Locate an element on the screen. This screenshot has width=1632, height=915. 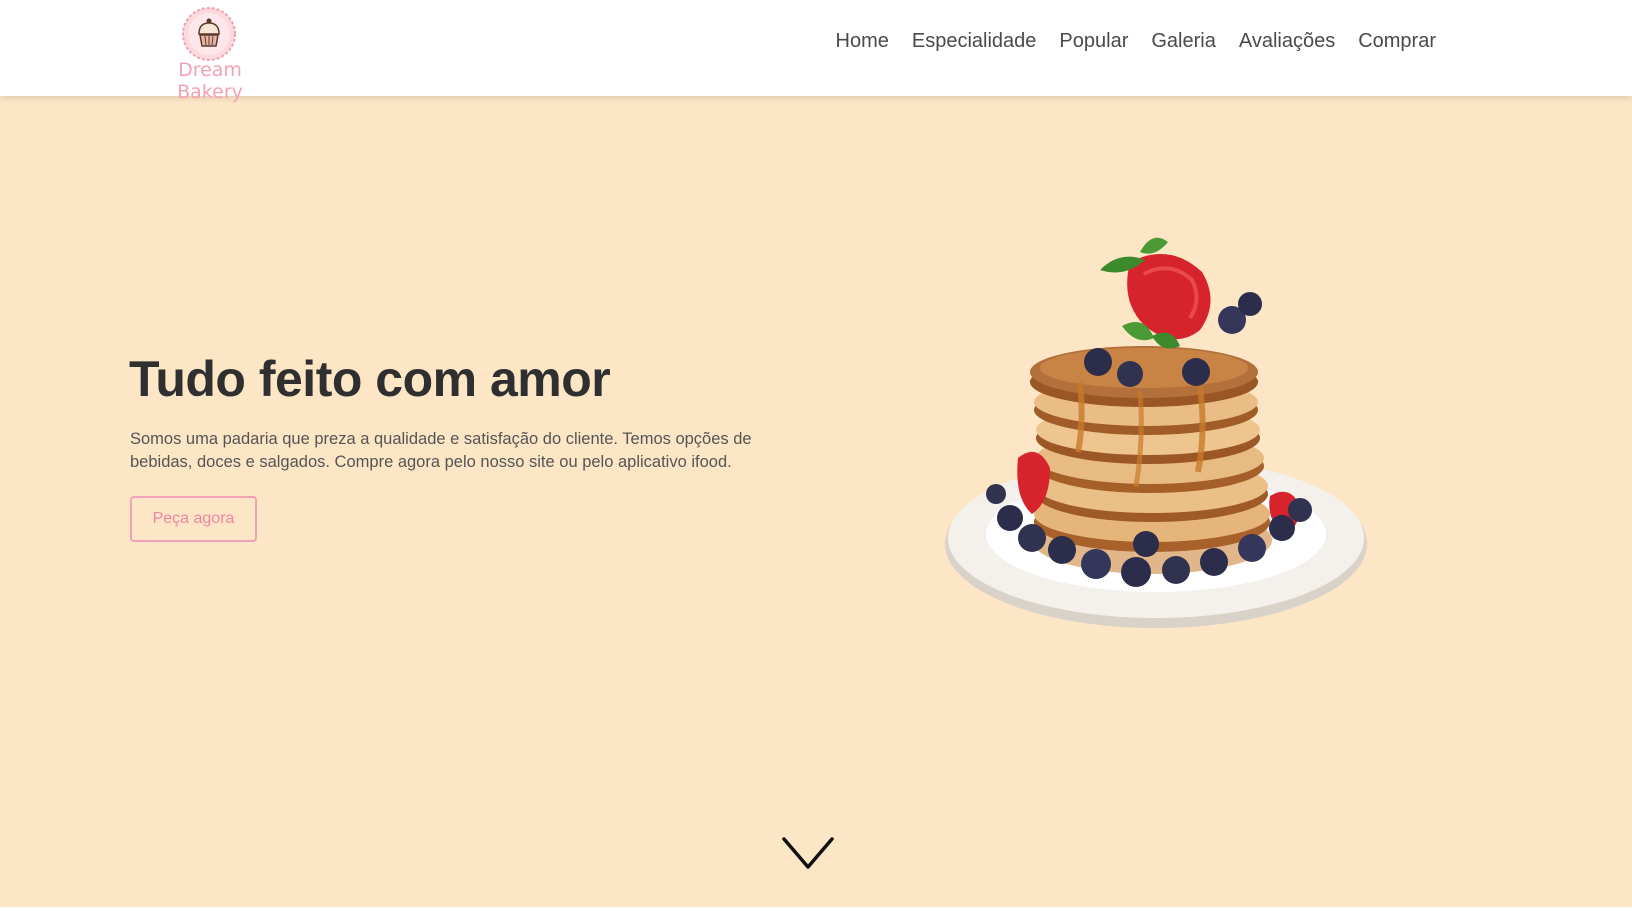
hero-title: Tudo feito com amor is located at coordinates (370, 379).